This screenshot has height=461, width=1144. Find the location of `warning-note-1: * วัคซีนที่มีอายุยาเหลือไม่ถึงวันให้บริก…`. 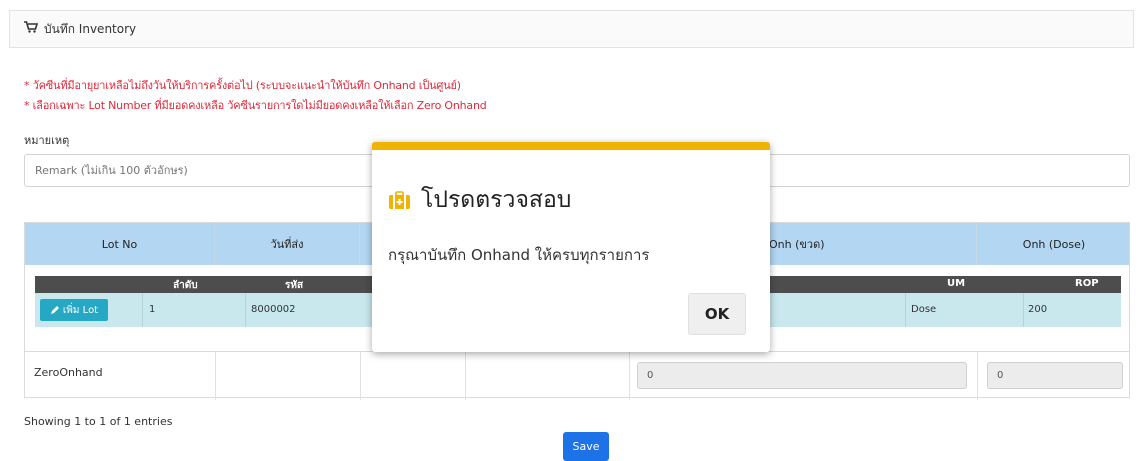

warning-note-1: * วัคซีนที่มีอายุยาเหลือไม่ถึงวันให้บริก… is located at coordinates (242, 85).